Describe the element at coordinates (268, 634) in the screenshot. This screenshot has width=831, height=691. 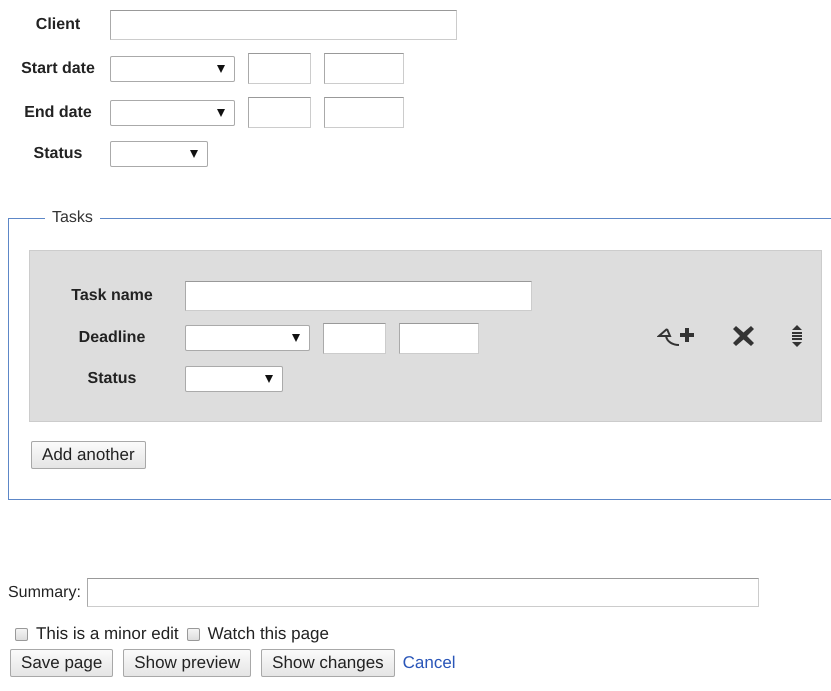
I see `checkbox-label: Watch this page` at that location.